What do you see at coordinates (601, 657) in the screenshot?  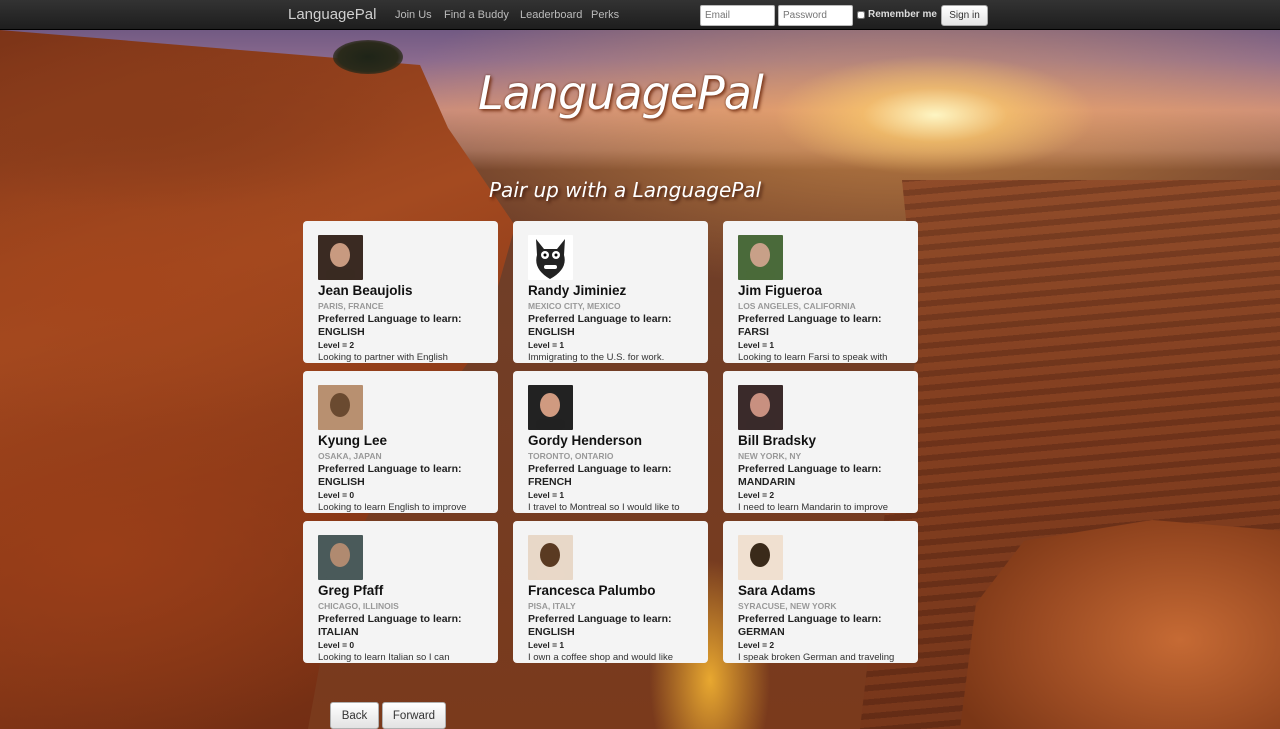 I see `profile-description: I own a coffee shop and would like` at bounding box center [601, 657].